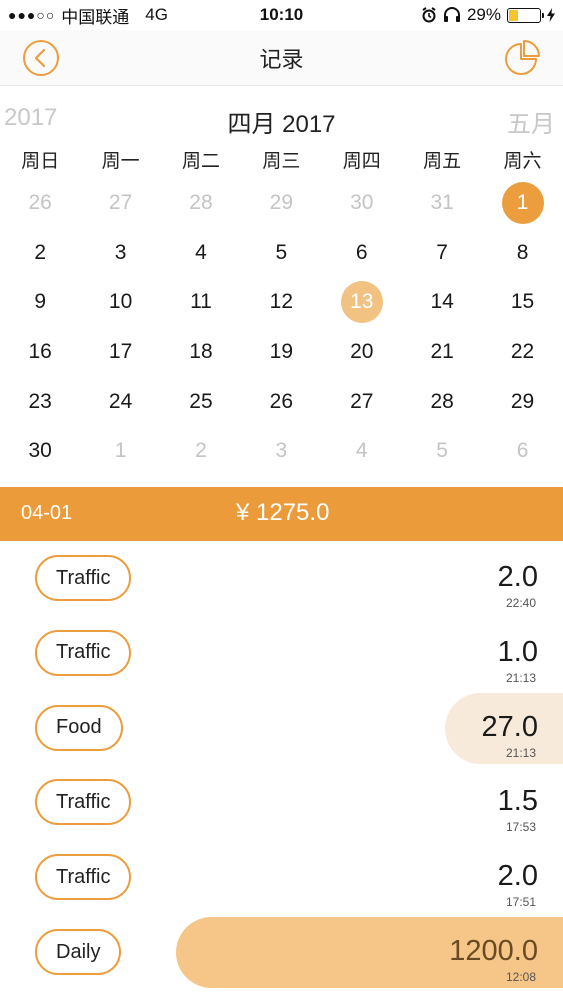 This screenshot has width=563, height=1000. I want to click on summary-total: ¥ 1275.0, so click(283, 512).